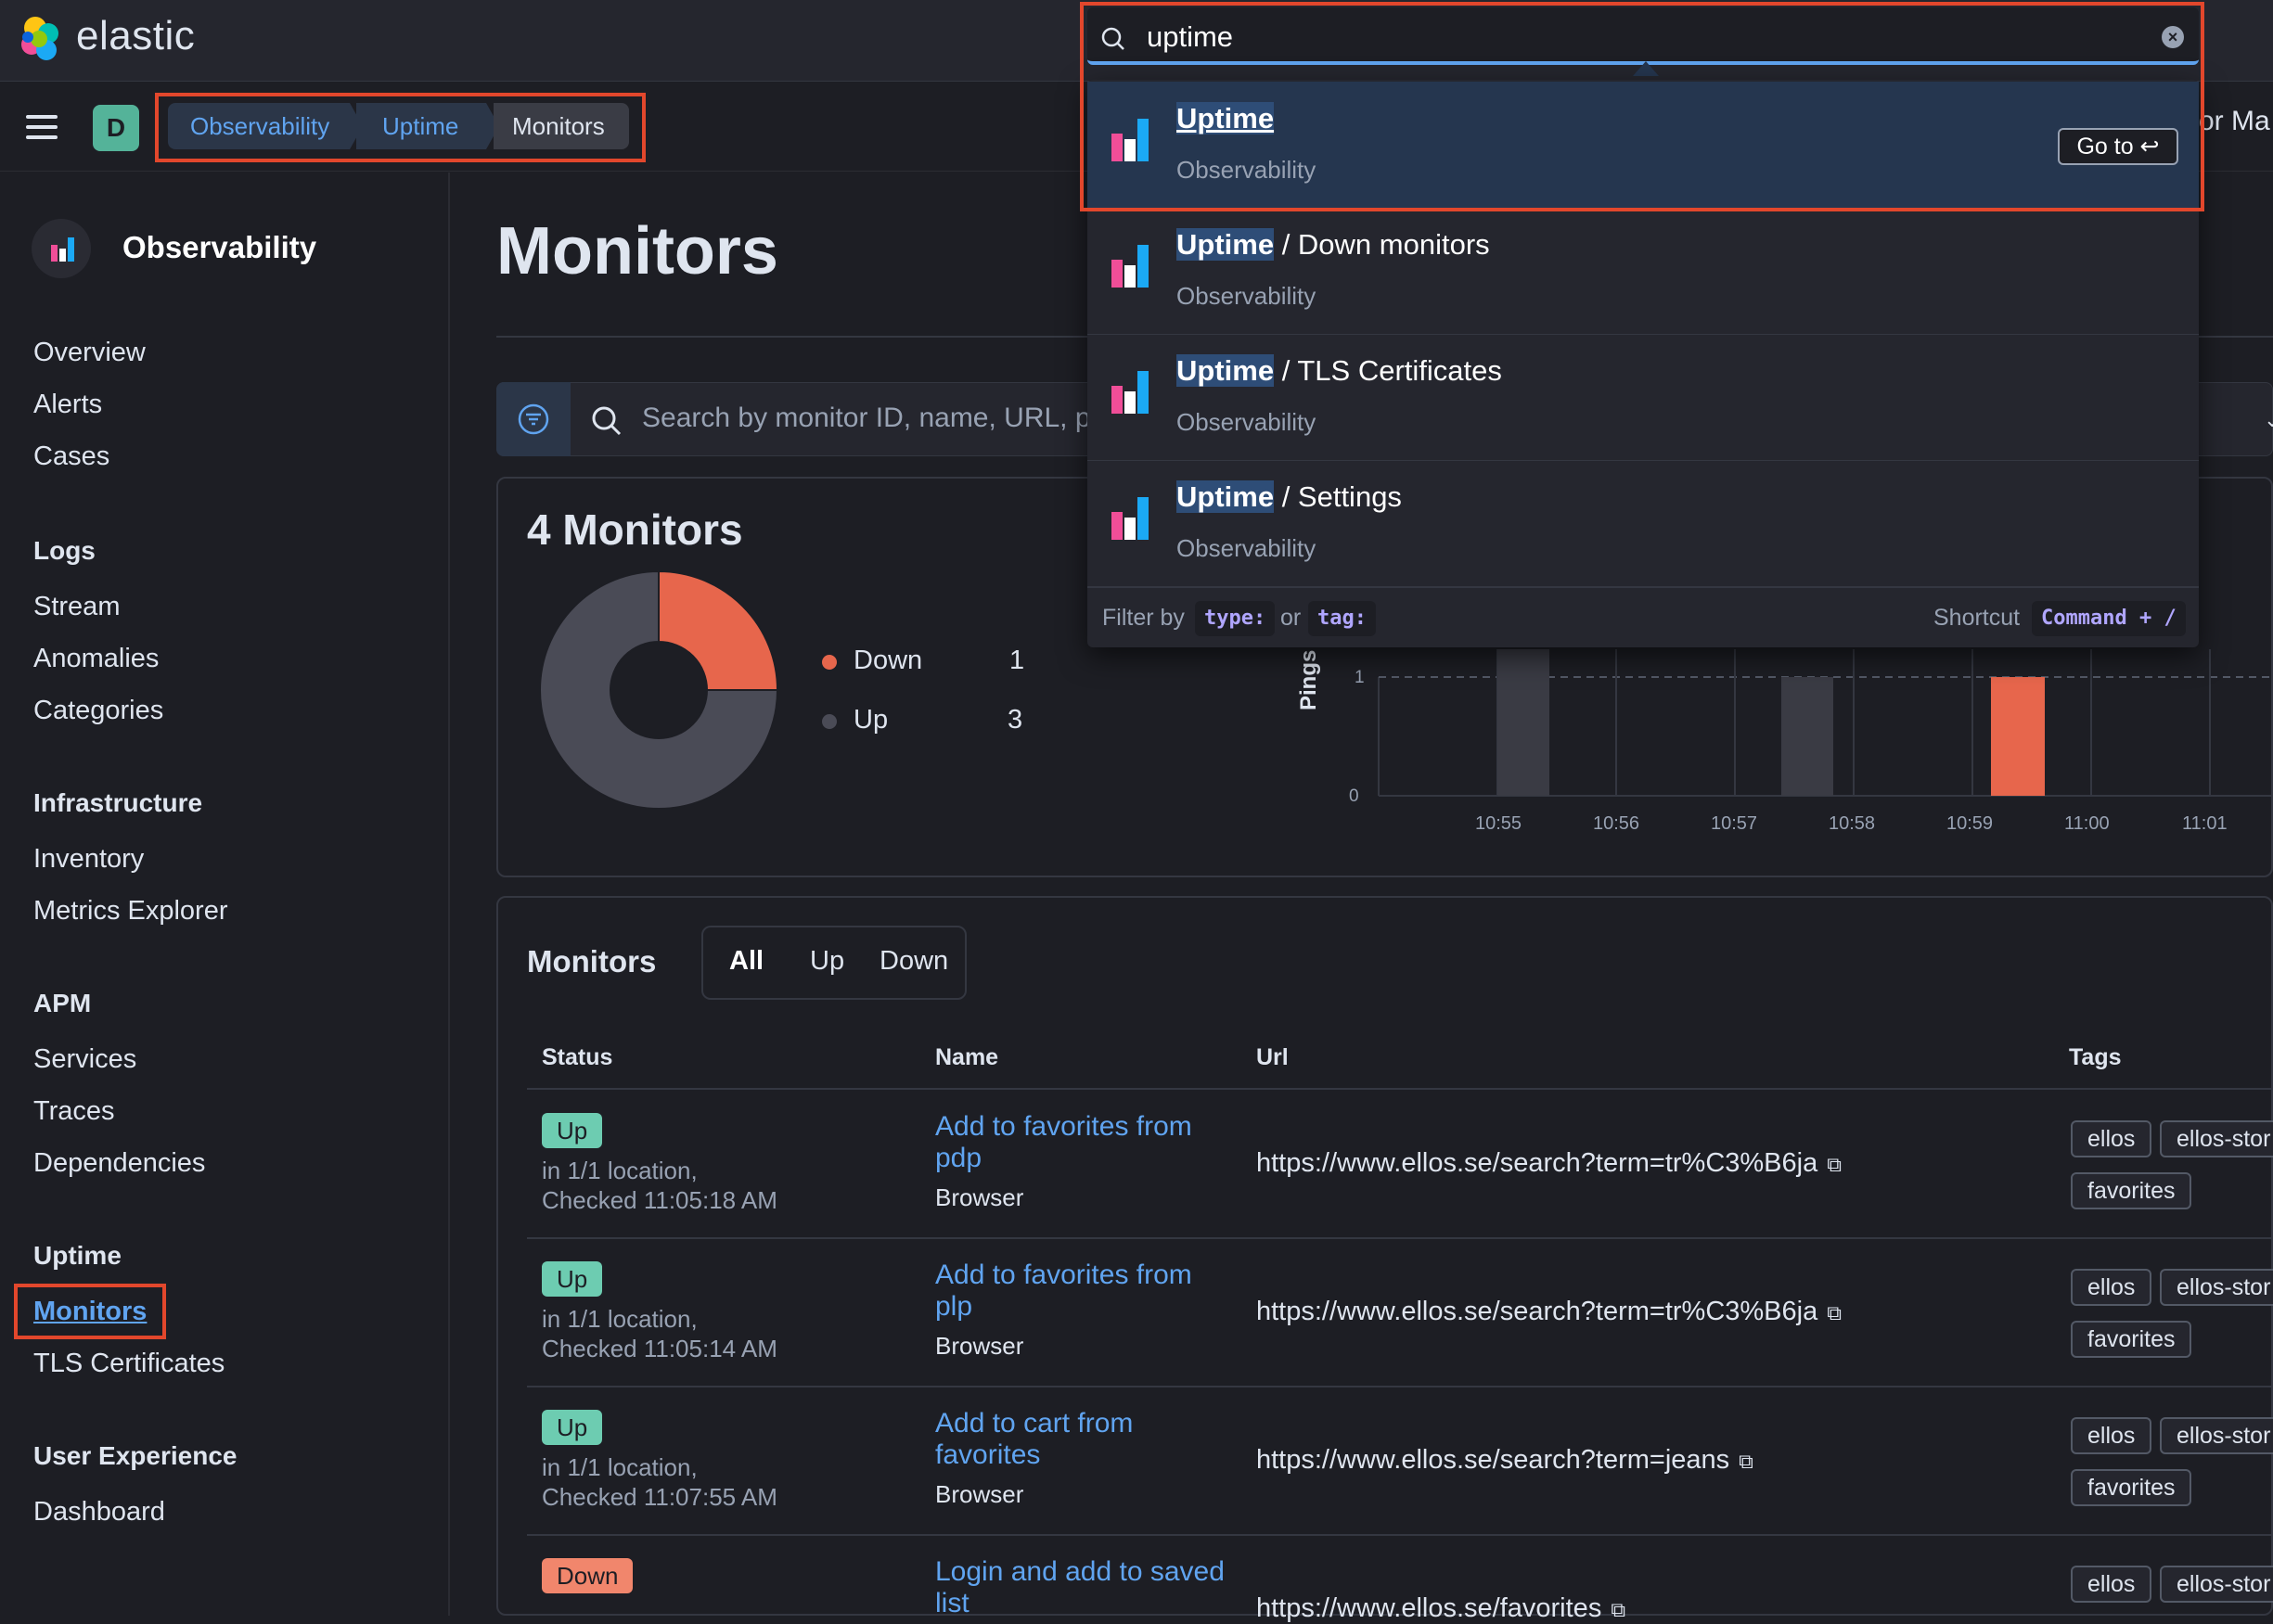 The width and height of the screenshot is (2273, 1624). What do you see at coordinates (830, 721) in the screenshot?
I see `legend-dot-up` at bounding box center [830, 721].